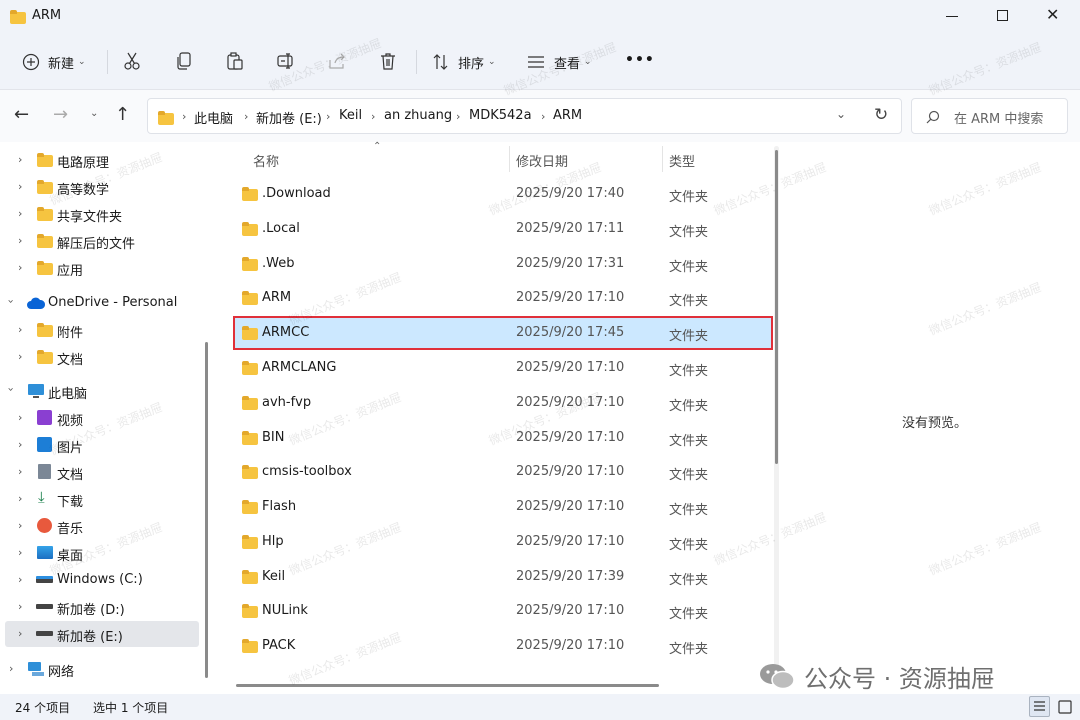 This screenshot has height=720, width=1080. Describe the element at coordinates (94, 113) in the screenshot. I see `recent-chevron-icon: ⌄` at that location.